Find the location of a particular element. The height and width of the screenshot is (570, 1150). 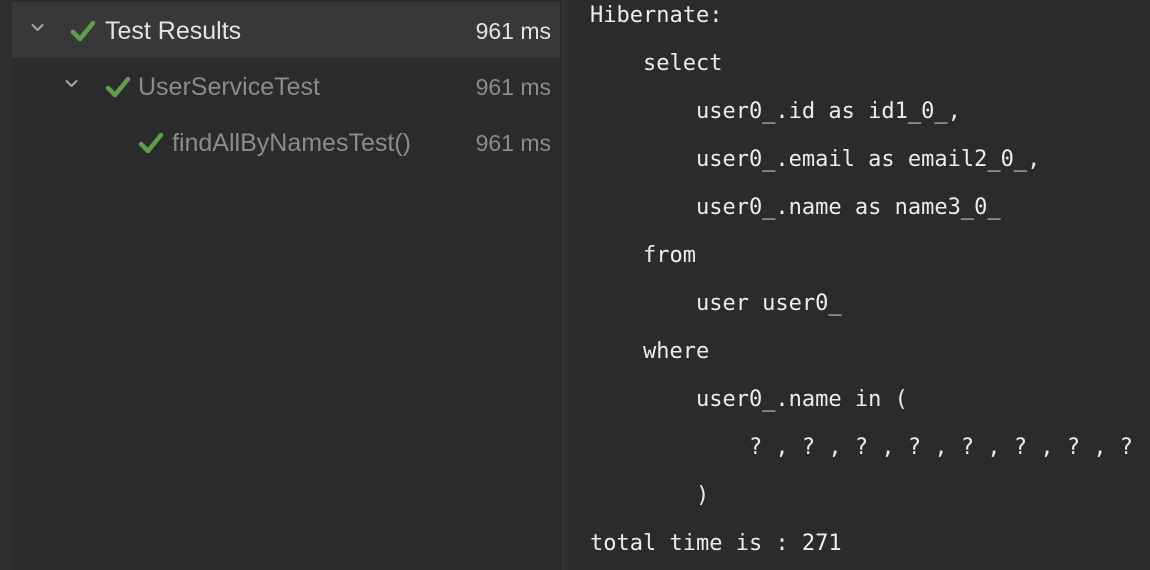

console-line: user user0_ is located at coordinates (716, 303).